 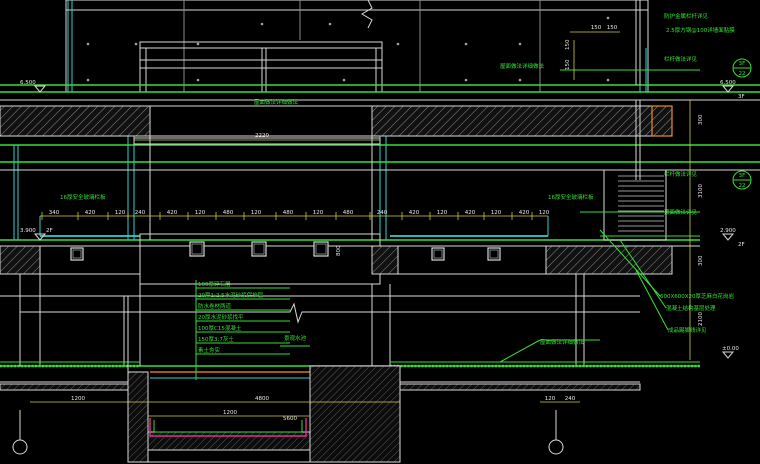 I want to click on mid-span, so click(x=257, y=188).